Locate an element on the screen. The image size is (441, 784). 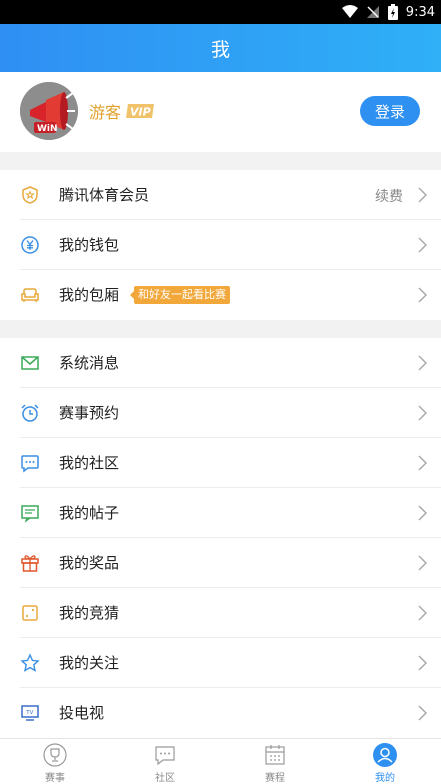
menu-item-tencent-sports-member: 腾讯体育会员 续费 is located at coordinates (220, 195).